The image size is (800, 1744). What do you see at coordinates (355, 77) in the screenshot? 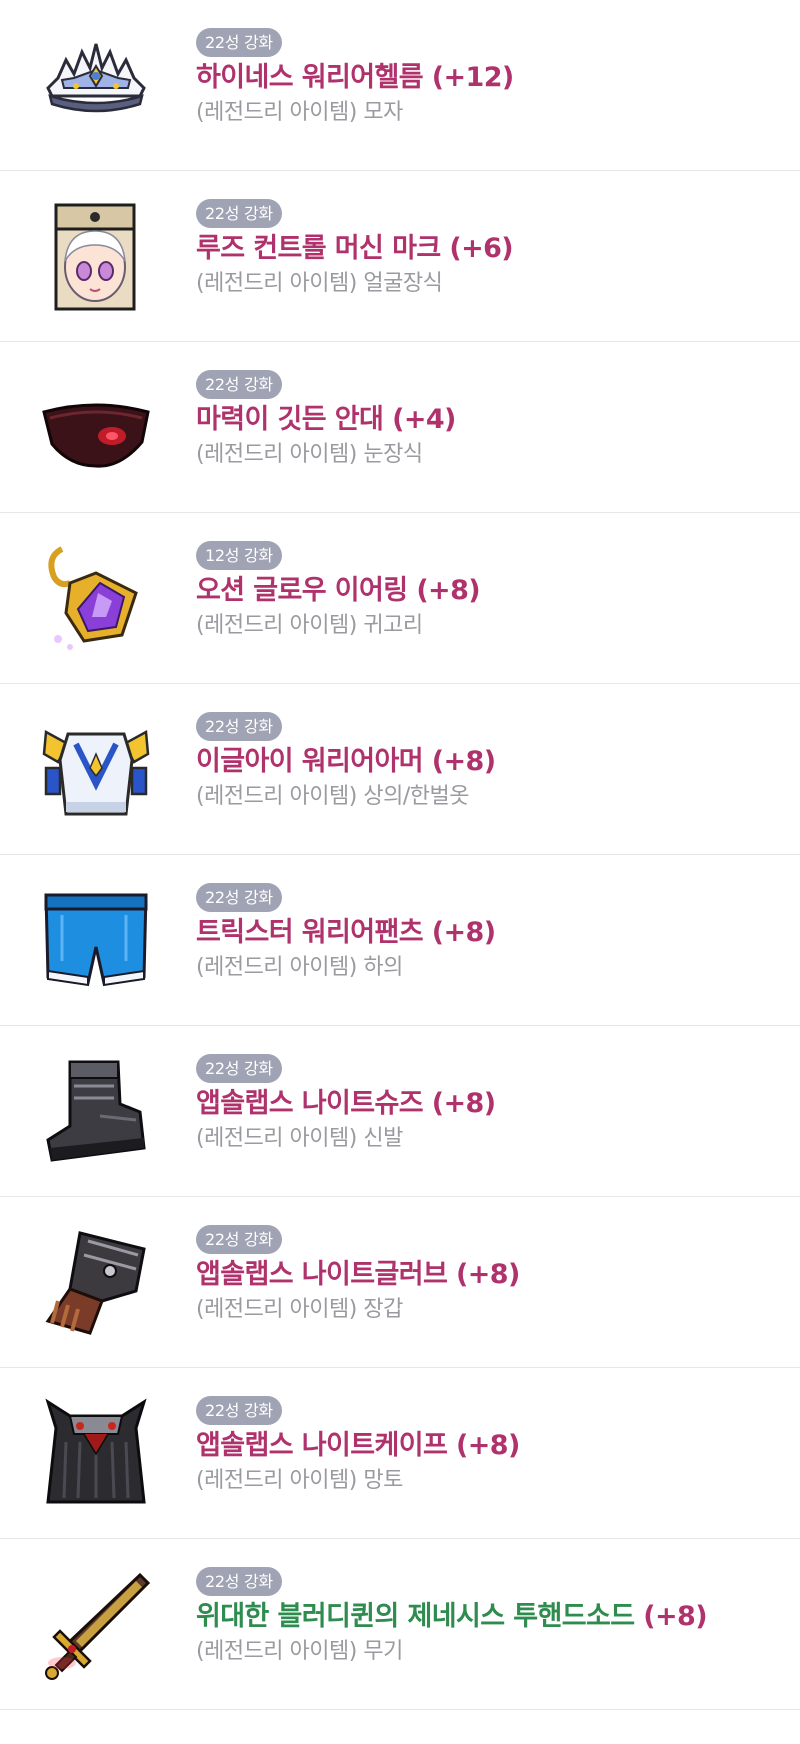
I see `item-name: 하이네스 워리어헬름 (+12)` at bounding box center [355, 77].